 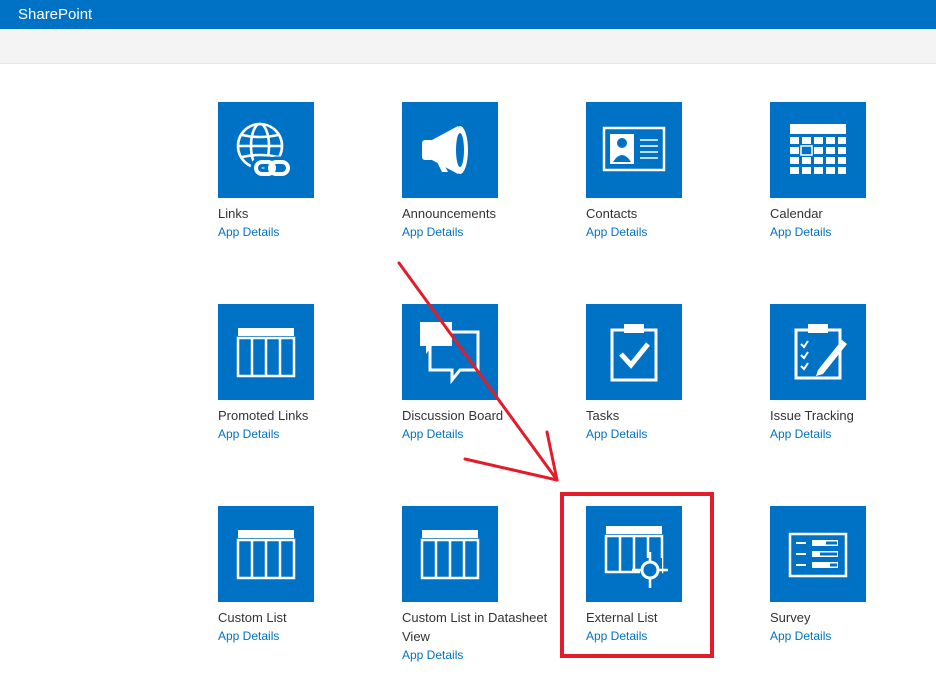 I want to click on app-title: Discussion Board, so click(x=482, y=415).